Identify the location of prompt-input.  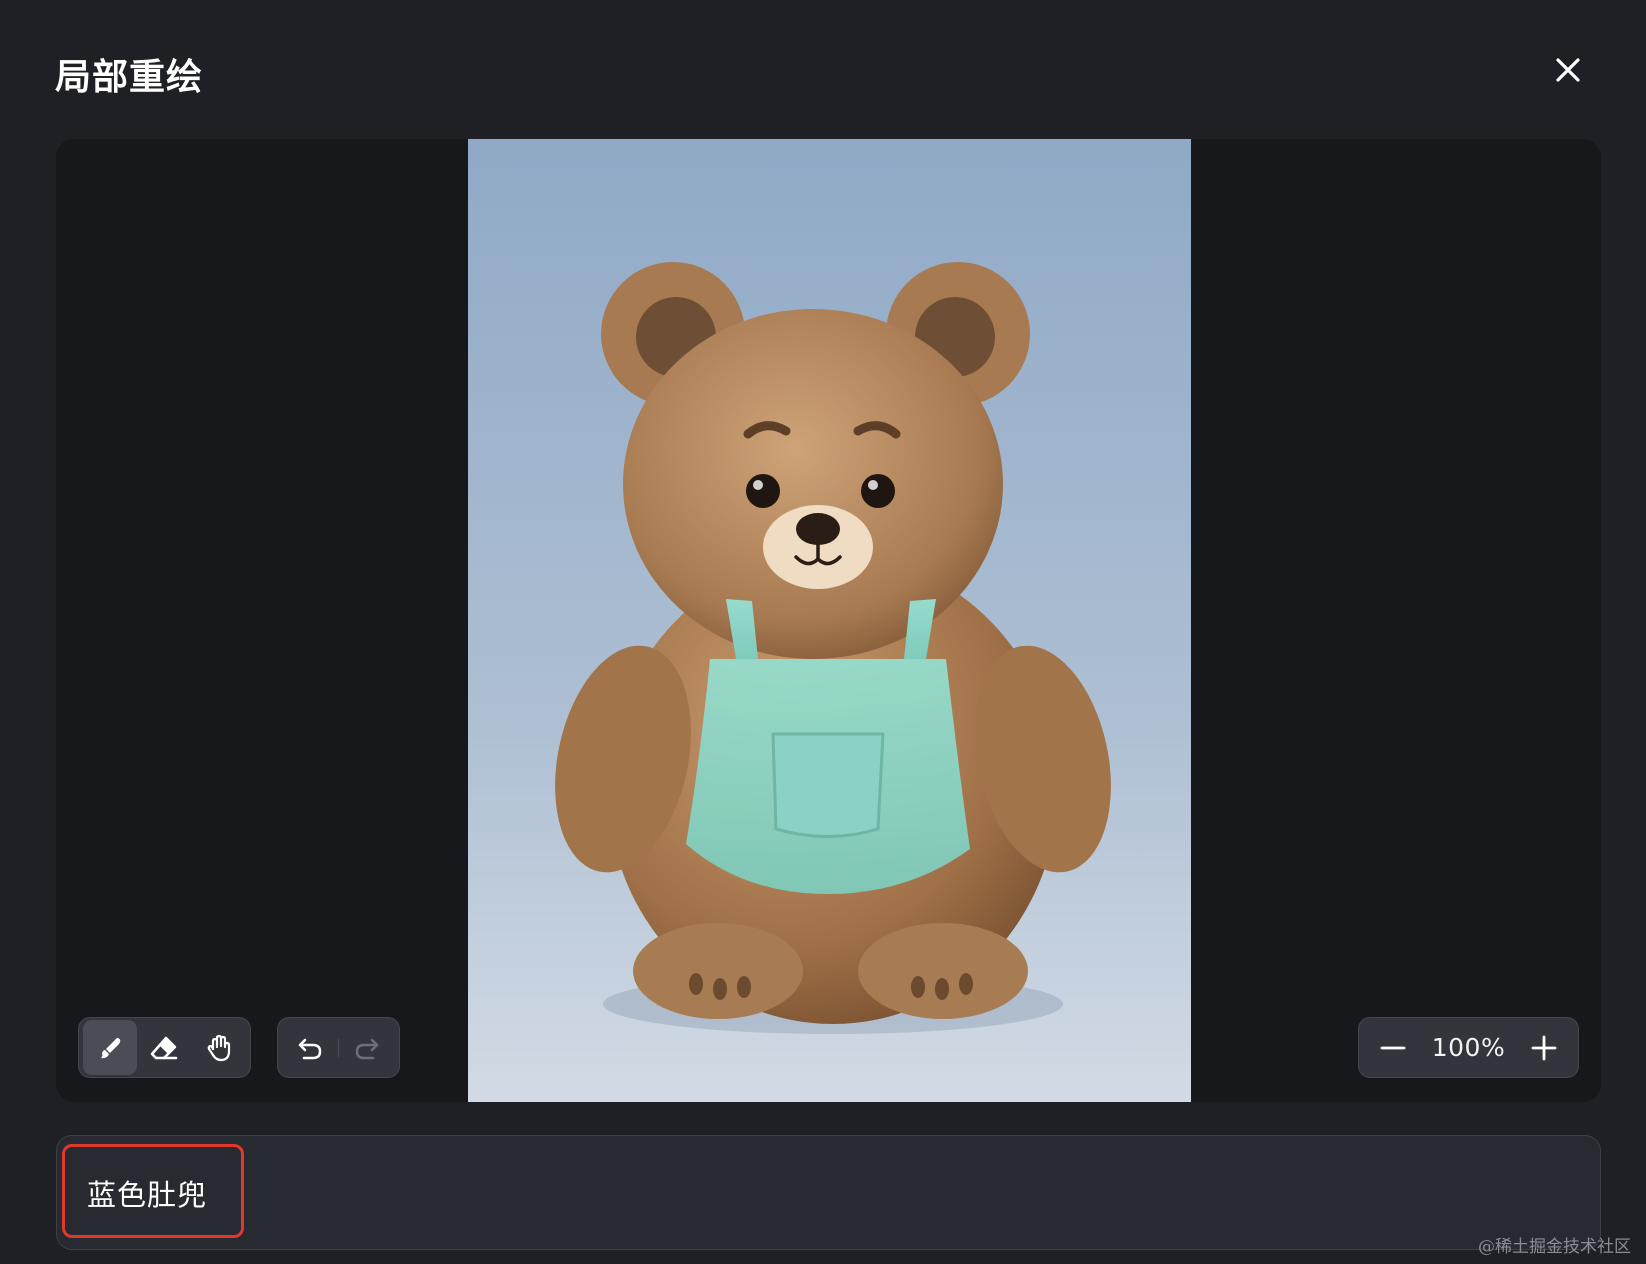
(828, 1192).